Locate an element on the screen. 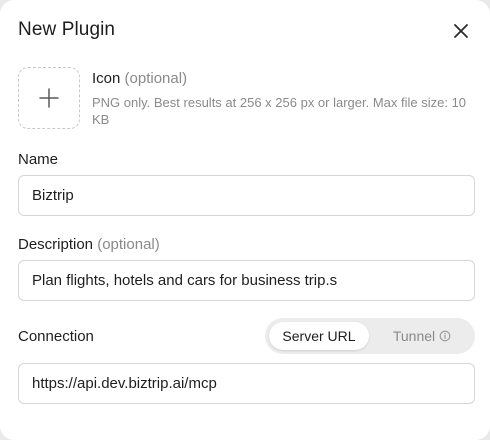  description-optional-text: (optional) is located at coordinates (128, 244).